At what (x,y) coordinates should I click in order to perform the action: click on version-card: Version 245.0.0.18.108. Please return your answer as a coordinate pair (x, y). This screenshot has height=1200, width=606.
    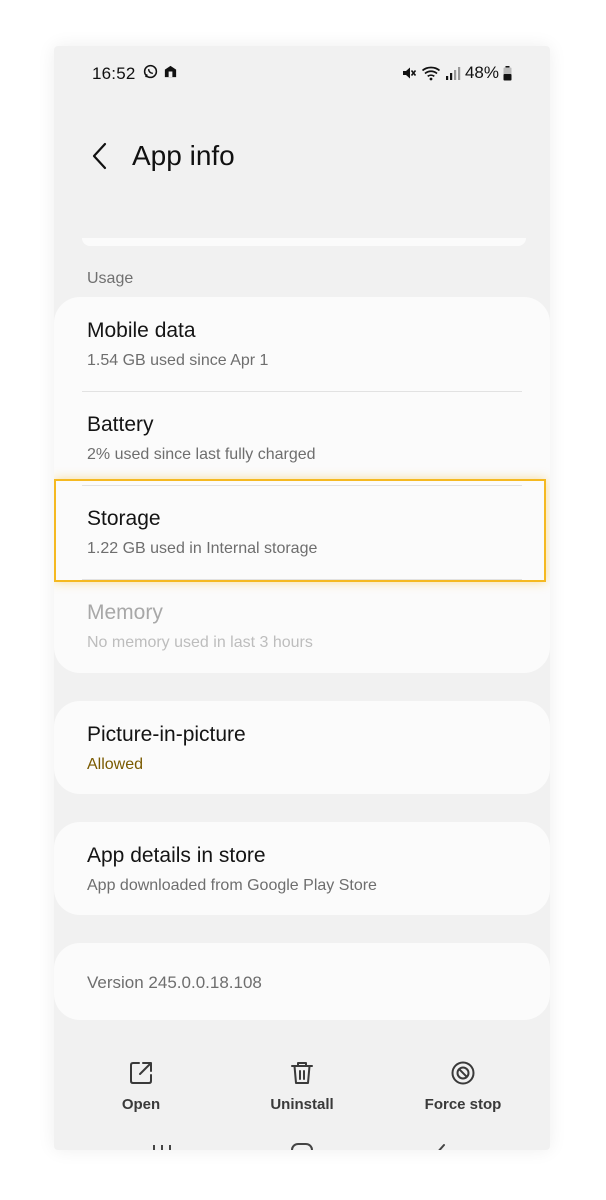
    Looking at the image, I should click on (302, 981).